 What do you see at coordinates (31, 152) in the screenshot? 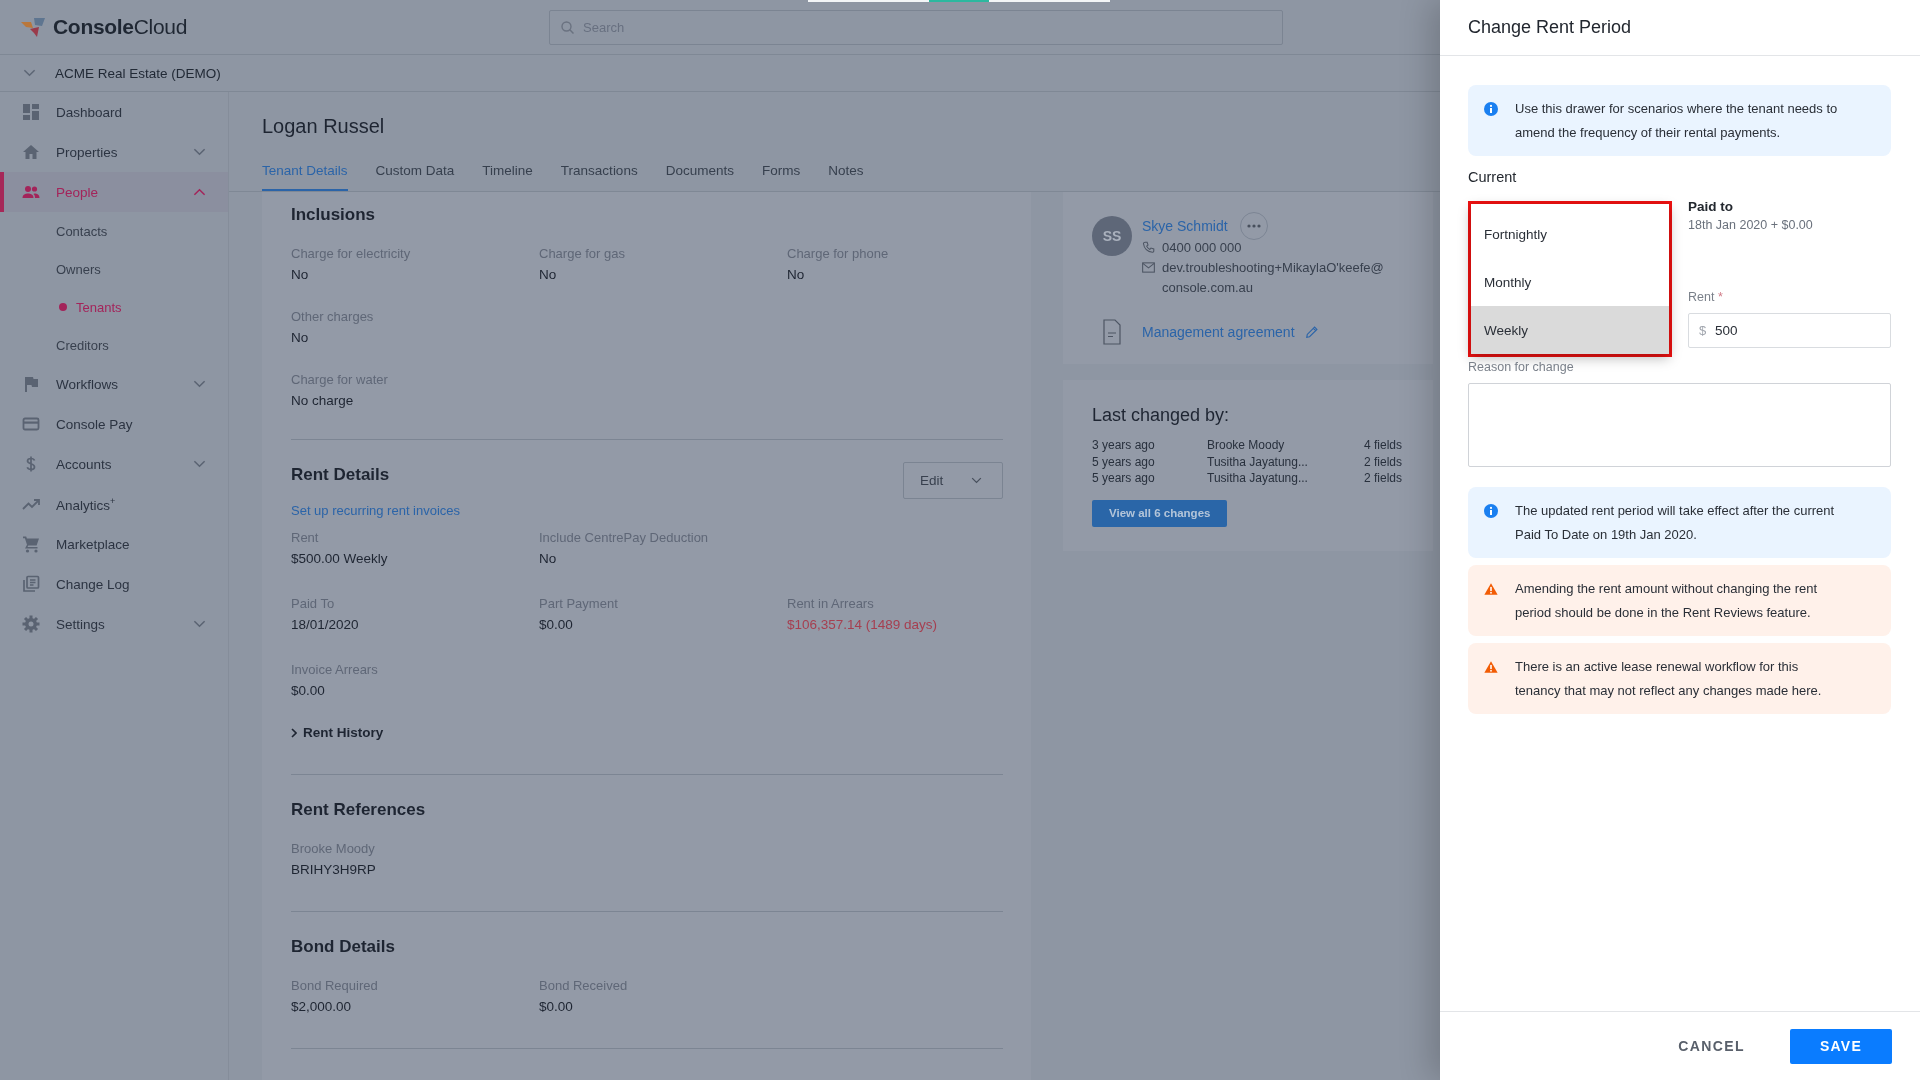
I see `home-icon` at bounding box center [31, 152].